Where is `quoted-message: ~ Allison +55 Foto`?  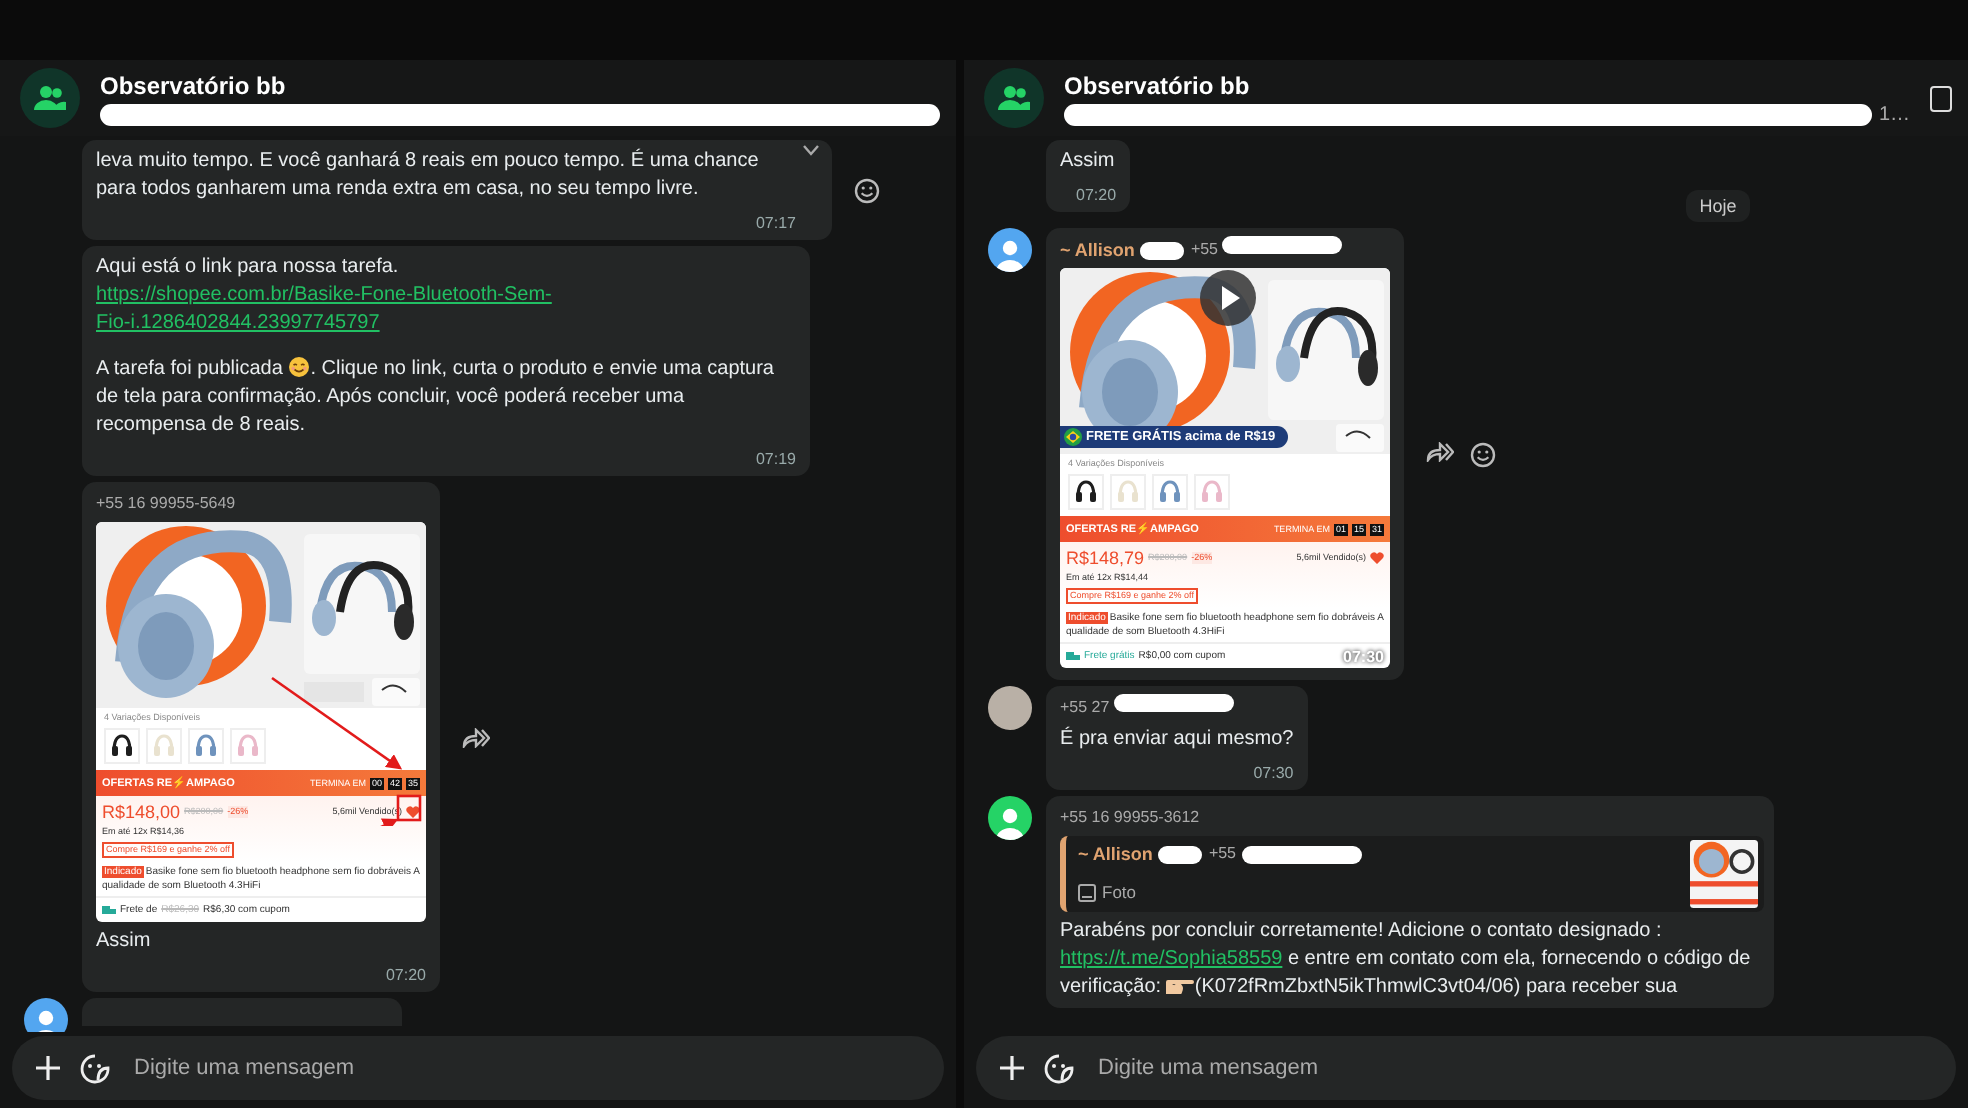 quoted-message: ~ Allison +55 Foto is located at coordinates (1412, 874).